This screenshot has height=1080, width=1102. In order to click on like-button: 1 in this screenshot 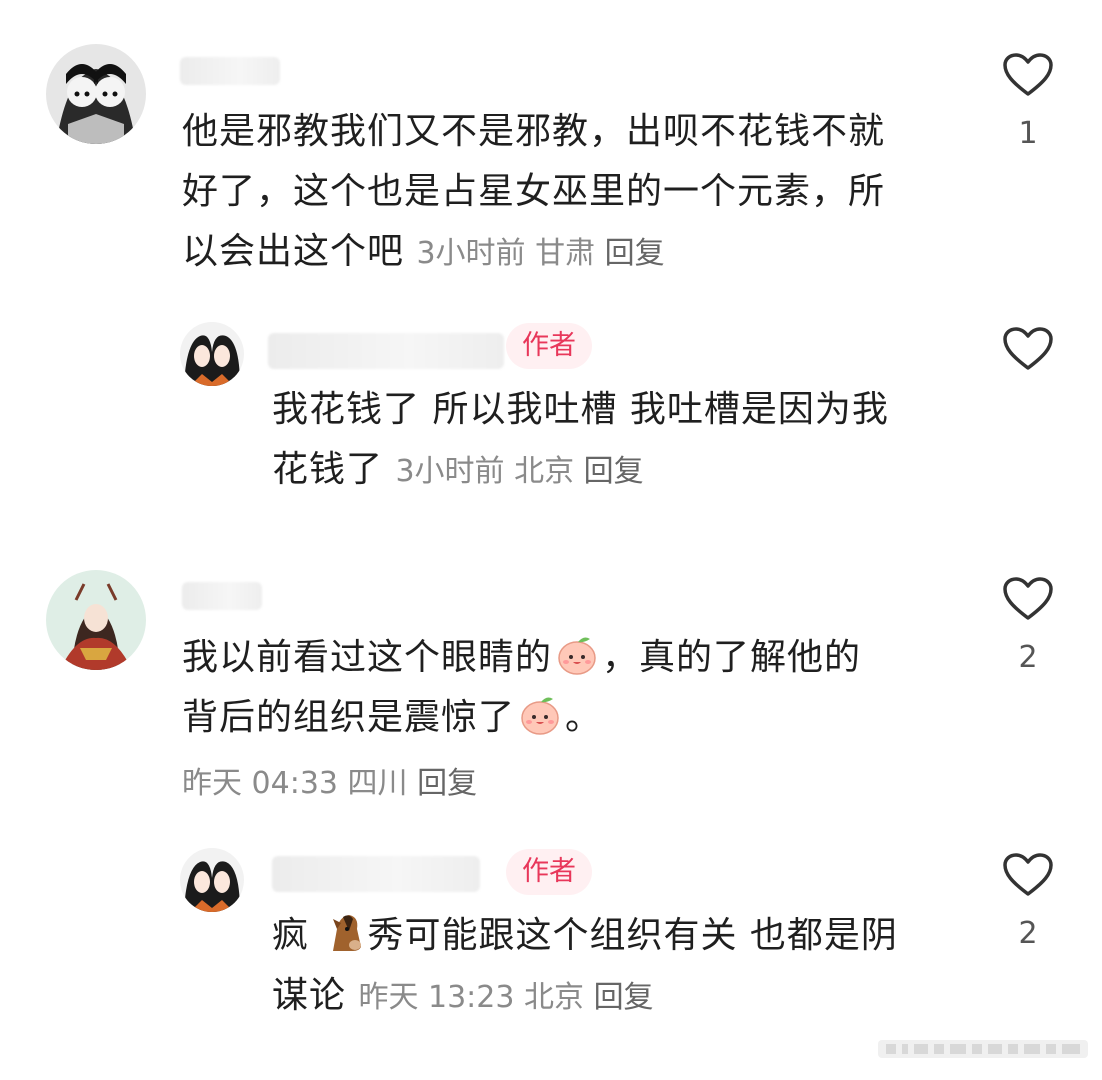, I will do `click(1028, 101)`.